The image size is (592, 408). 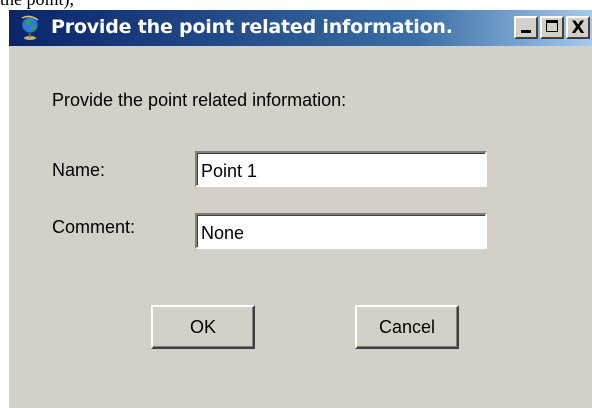 I want to click on name-input, so click(x=341, y=169).